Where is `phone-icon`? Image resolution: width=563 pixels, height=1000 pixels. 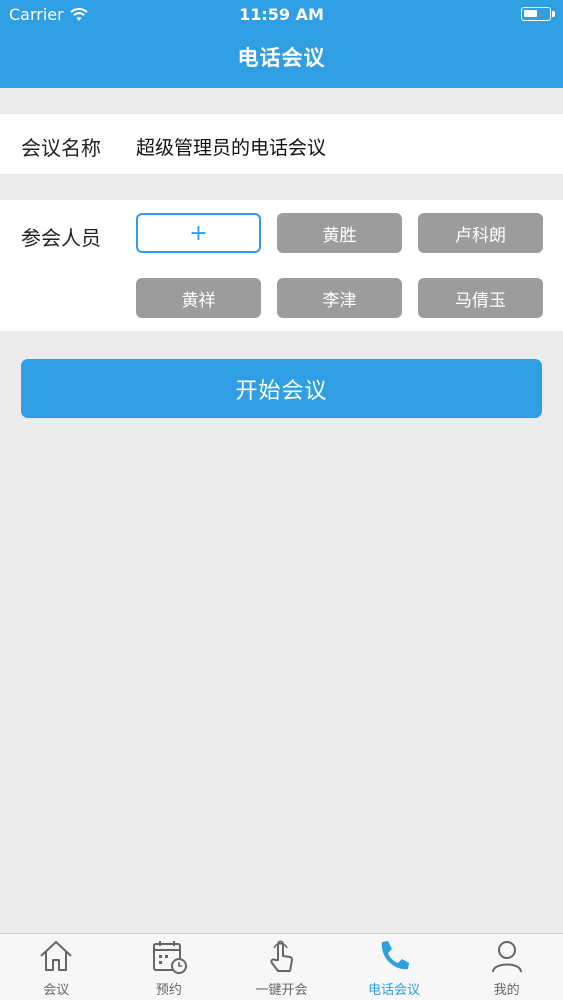
phone-icon is located at coordinates (395, 955).